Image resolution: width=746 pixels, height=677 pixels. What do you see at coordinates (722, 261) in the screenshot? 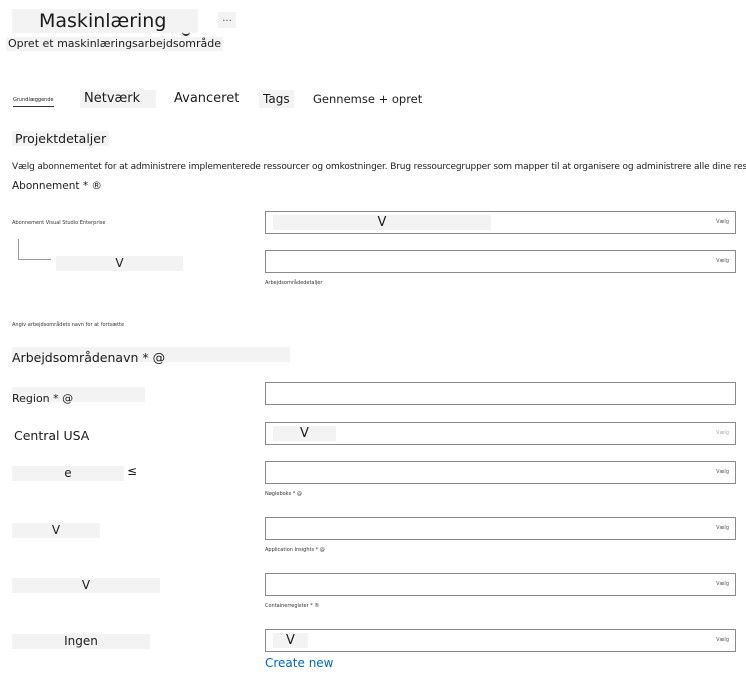
I see `resource-group-end: Vælg` at bounding box center [722, 261].